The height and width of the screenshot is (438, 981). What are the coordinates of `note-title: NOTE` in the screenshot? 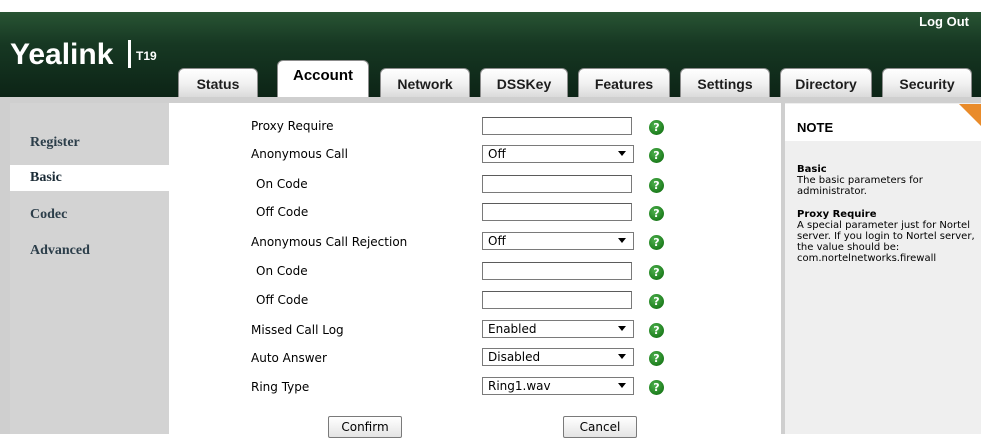 It's located at (815, 127).